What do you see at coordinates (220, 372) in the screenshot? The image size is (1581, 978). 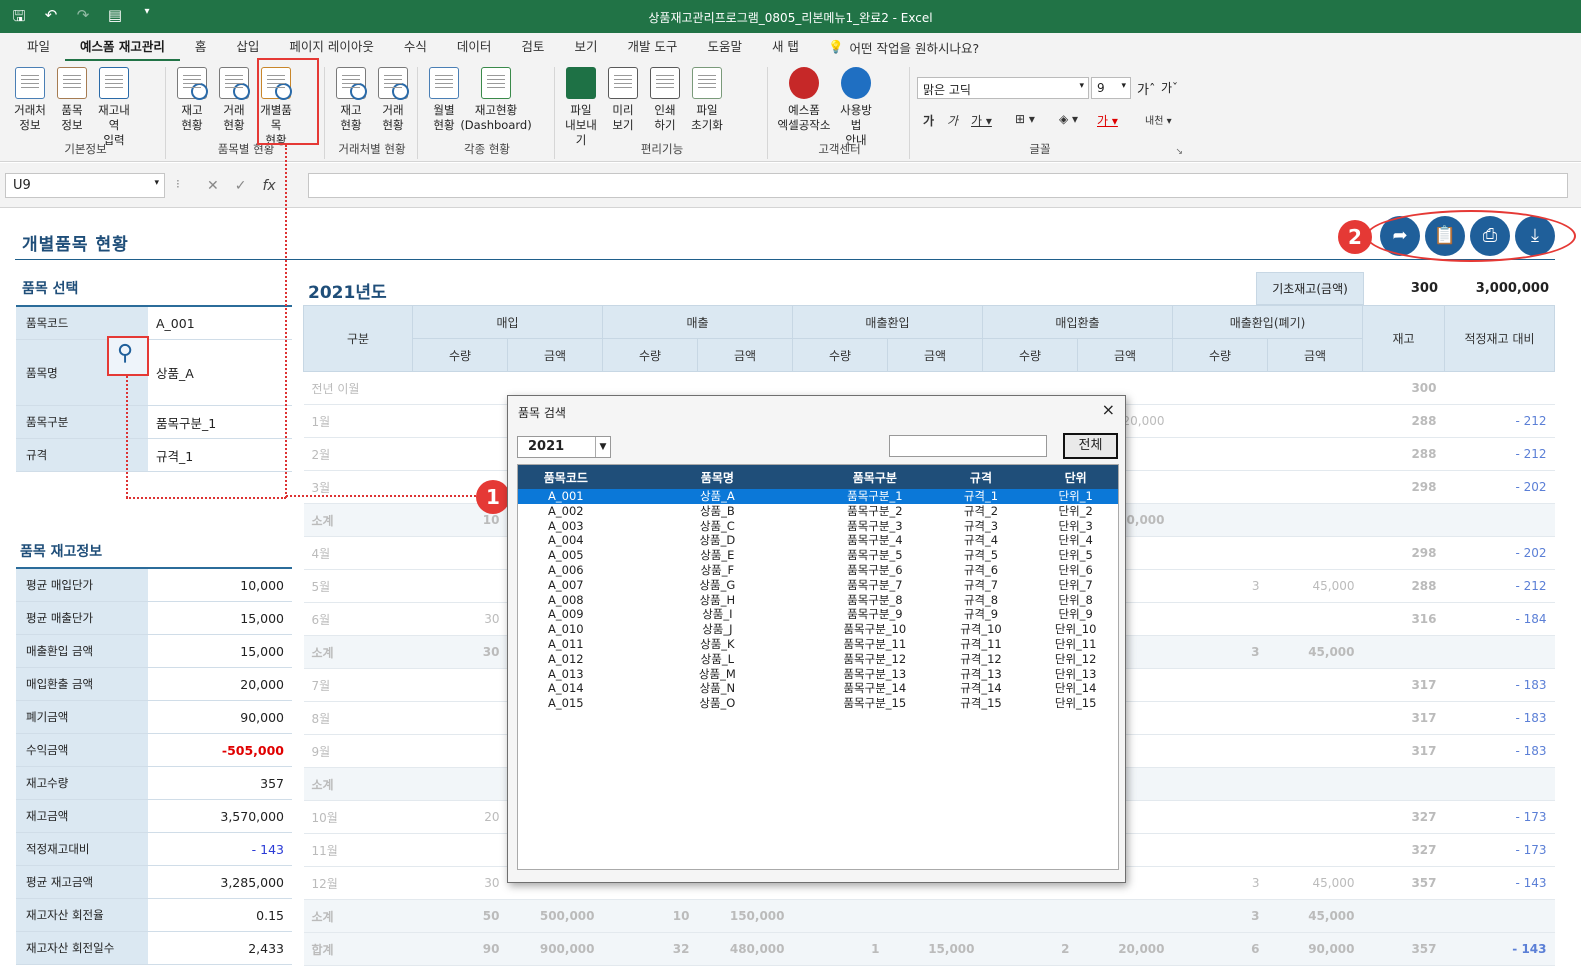 I see `info-value: 상품_A` at bounding box center [220, 372].